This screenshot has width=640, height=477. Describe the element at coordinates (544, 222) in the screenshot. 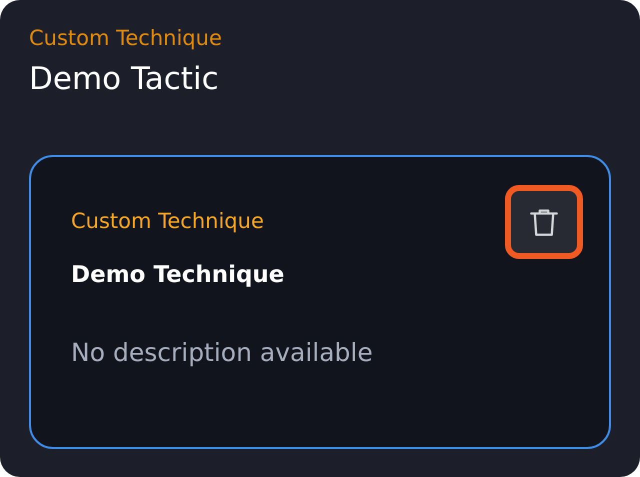

I see `delete-button` at that location.